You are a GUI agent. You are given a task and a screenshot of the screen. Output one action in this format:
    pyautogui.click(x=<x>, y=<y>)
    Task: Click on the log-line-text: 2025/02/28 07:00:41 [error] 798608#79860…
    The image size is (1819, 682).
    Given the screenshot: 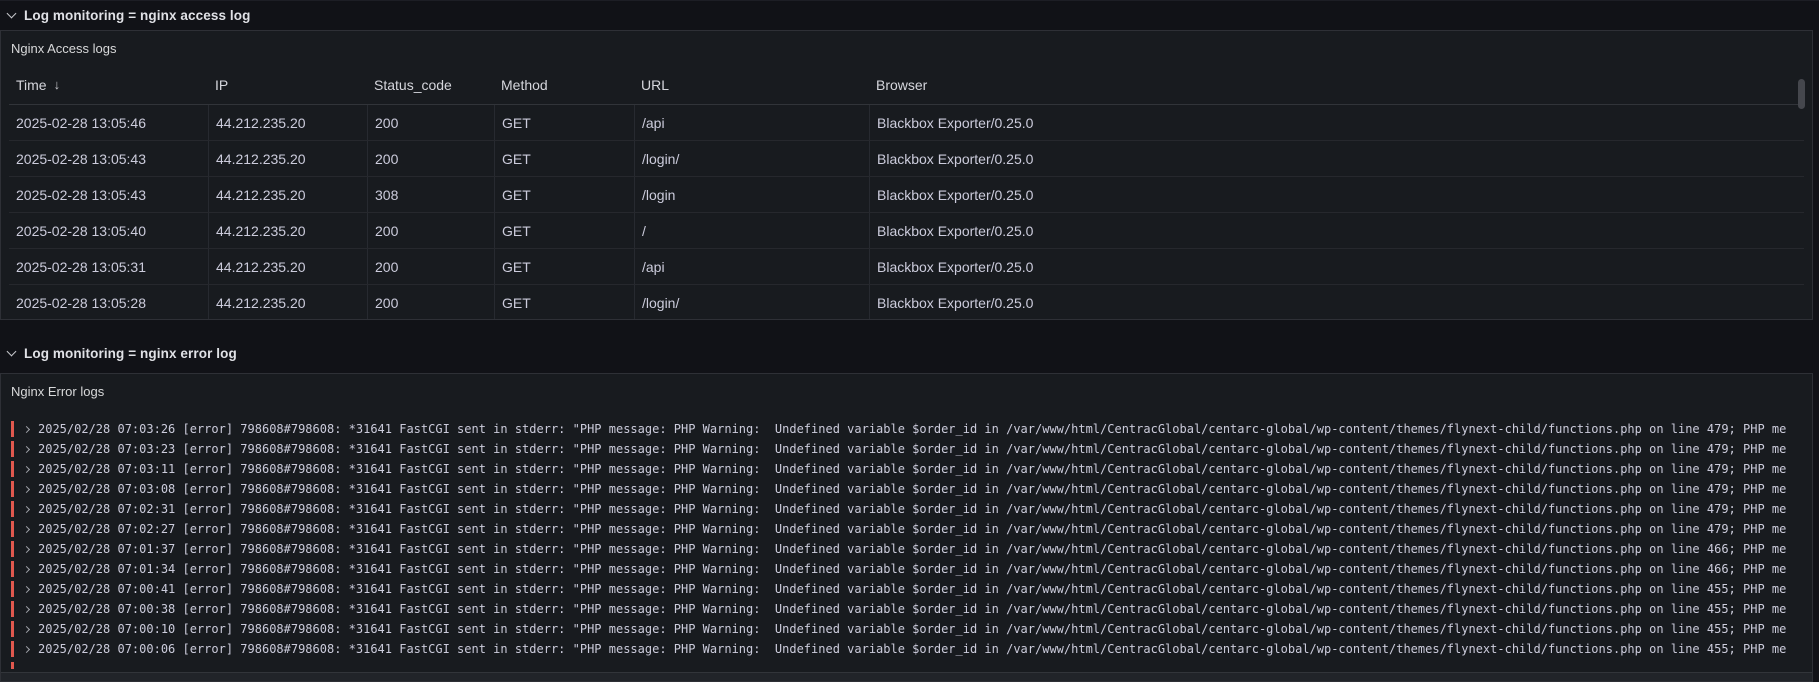 What is the action you would take?
    pyautogui.click(x=912, y=589)
    